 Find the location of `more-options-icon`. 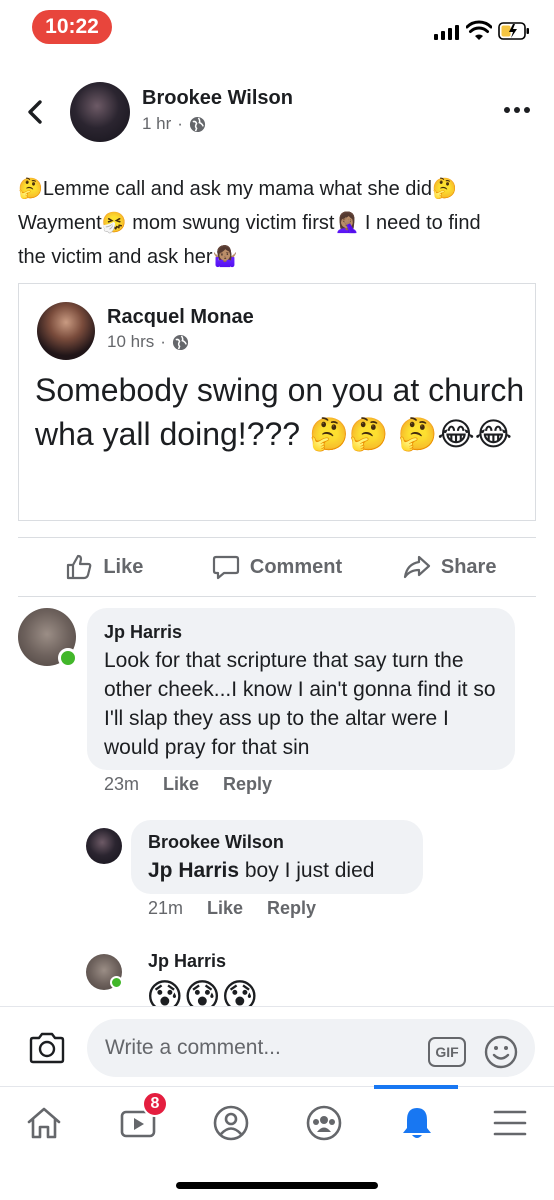

more-options-icon is located at coordinates (517, 110).